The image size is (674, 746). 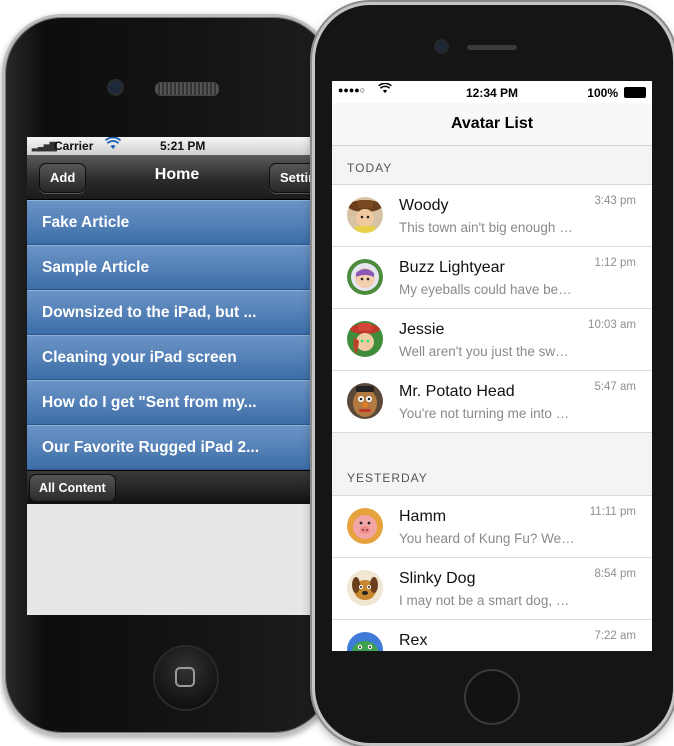 What do you see at coordinates (612, 325) in the screenshot?
I see `message-time: 10:03 am` at bounding box center [612, 325].